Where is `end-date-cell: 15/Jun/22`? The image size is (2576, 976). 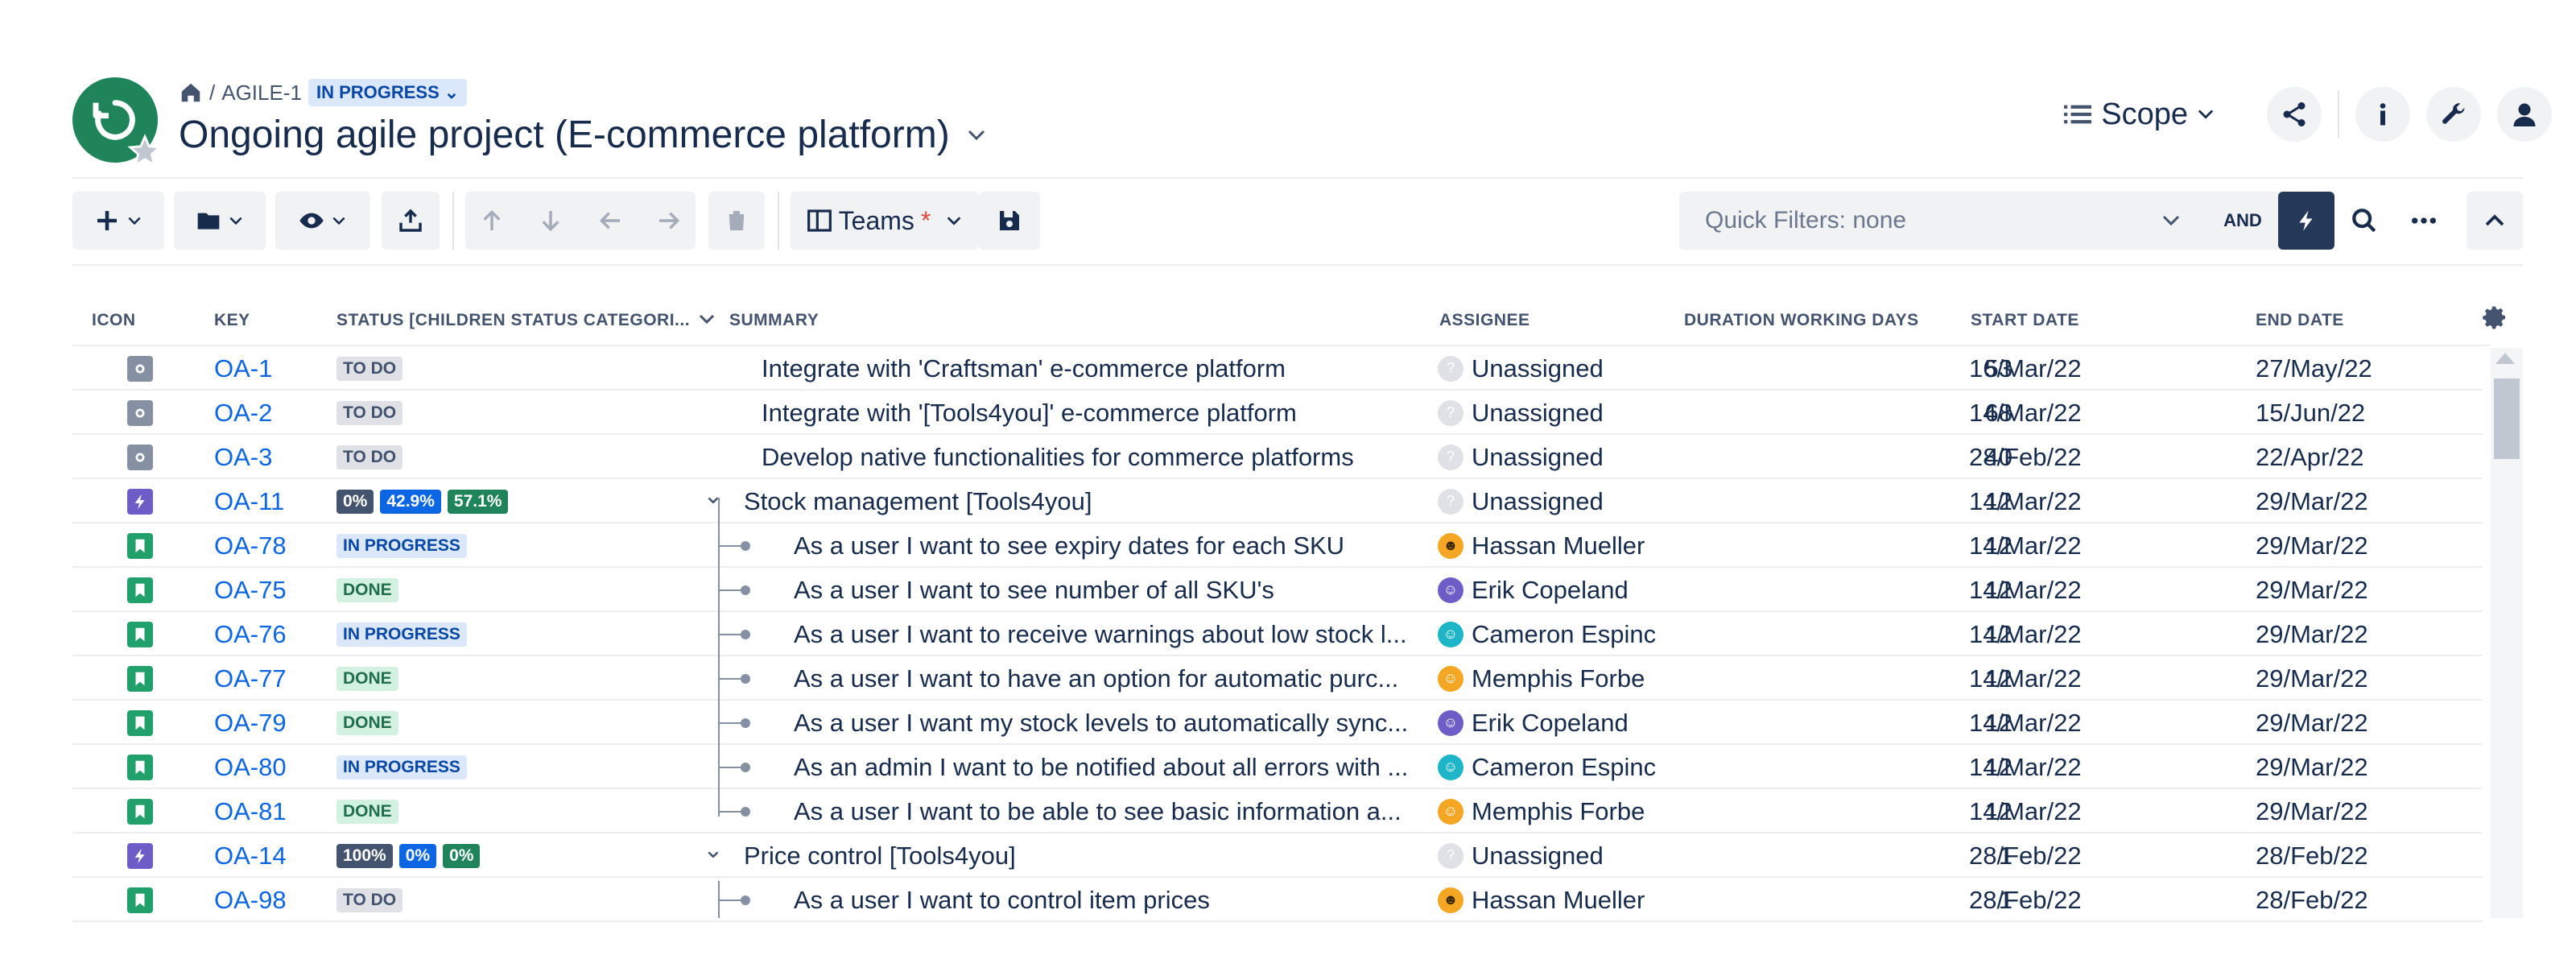
end-date-cell: 15/Jun/22 is located at coordinates (2376, 413).